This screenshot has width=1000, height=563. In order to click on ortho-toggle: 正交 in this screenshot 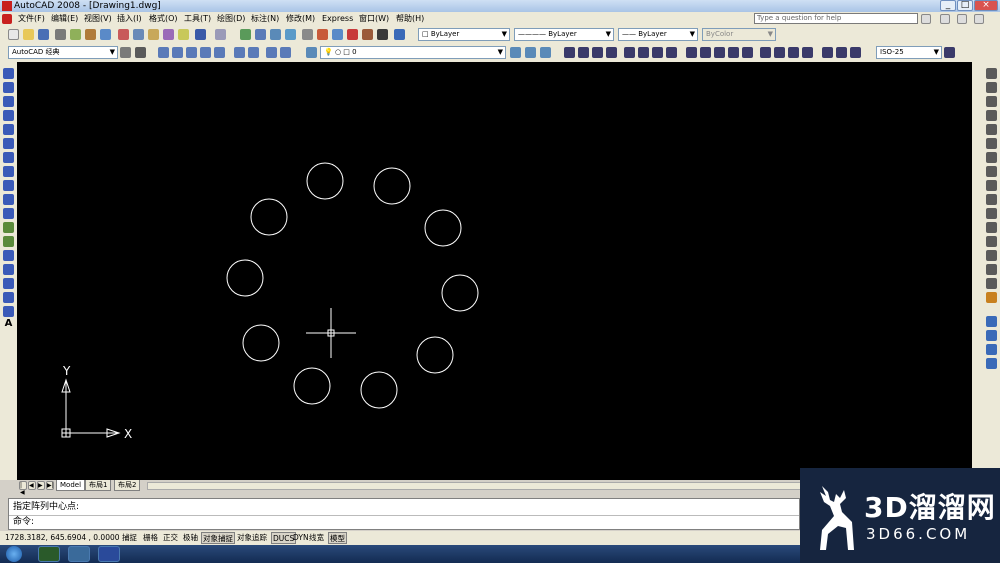, I will do `click(170, 538)`.